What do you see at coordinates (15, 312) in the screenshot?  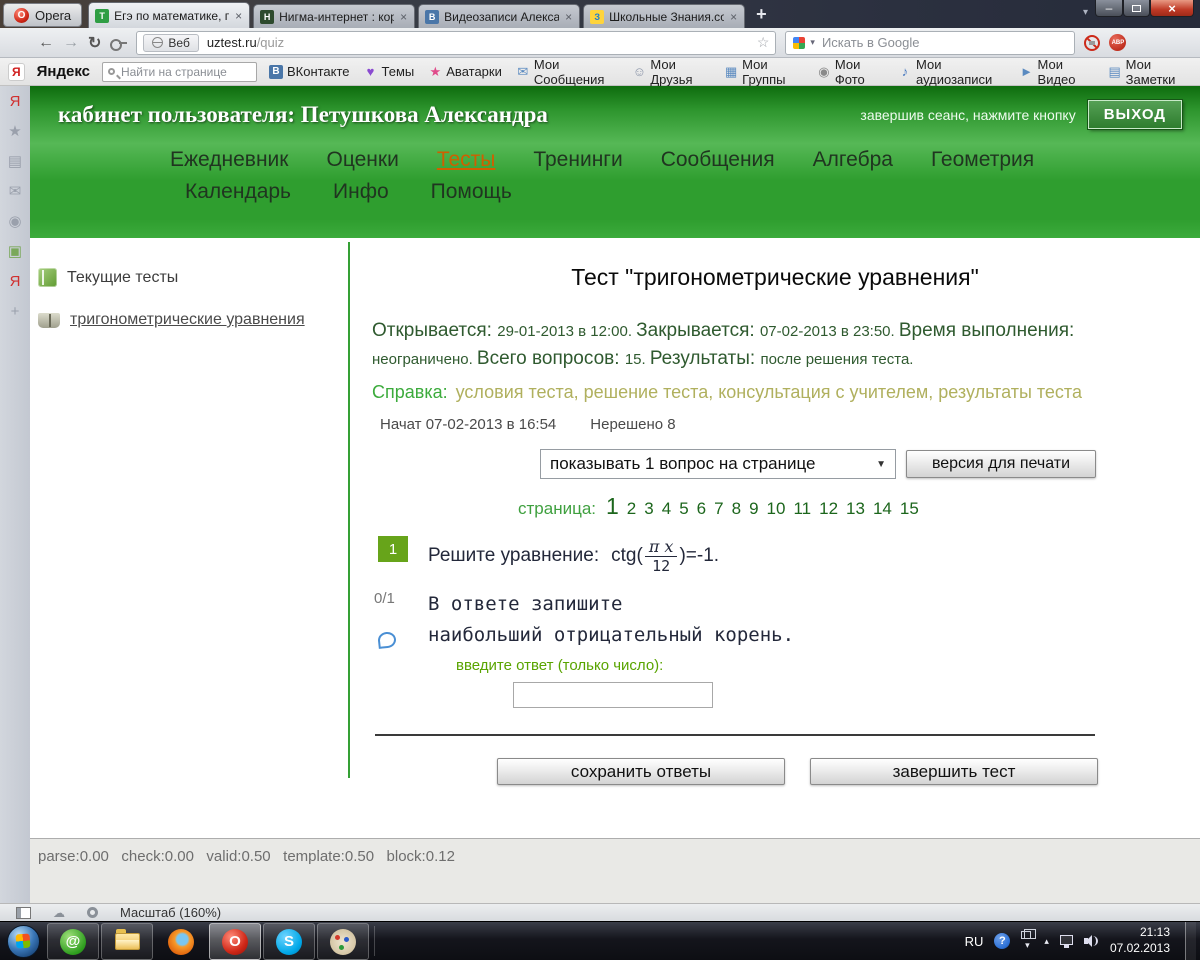 I see `add-panel-icon: +` at bounding box center [15, 312].